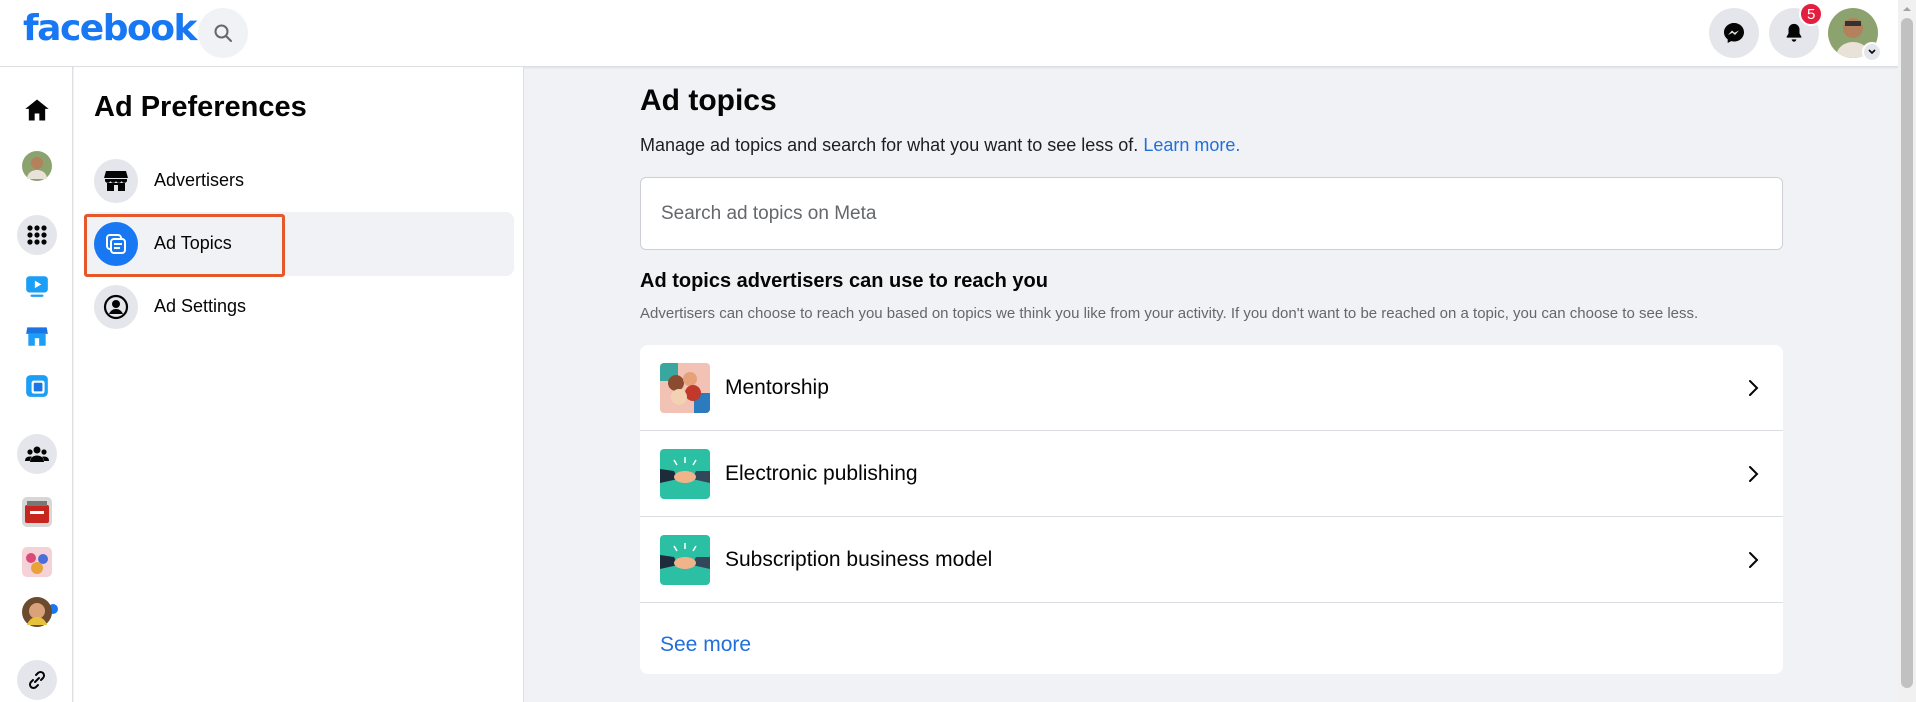 The height and width of the screenshot is (702, 1916). Describe the element at coordinates (200, 306) in the screenshot. I see `sidebar-item-label: Ad Settings` at that location.